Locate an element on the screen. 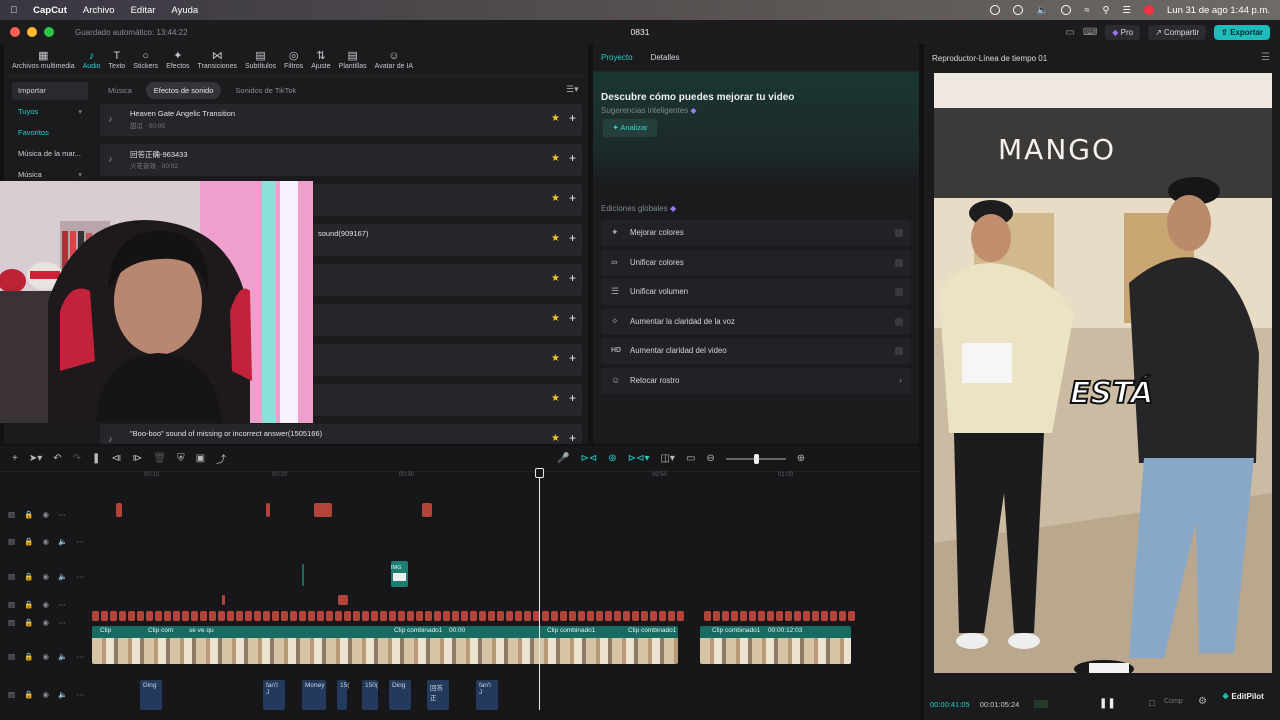 This screenshot has width=1280, height=720. settings-icon: ⚙ is located at coordinates (1202, 701).